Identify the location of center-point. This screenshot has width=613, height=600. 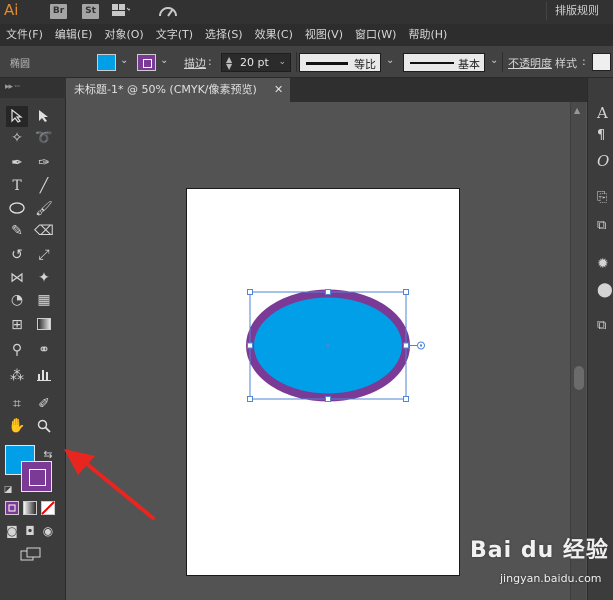
(328, 345).